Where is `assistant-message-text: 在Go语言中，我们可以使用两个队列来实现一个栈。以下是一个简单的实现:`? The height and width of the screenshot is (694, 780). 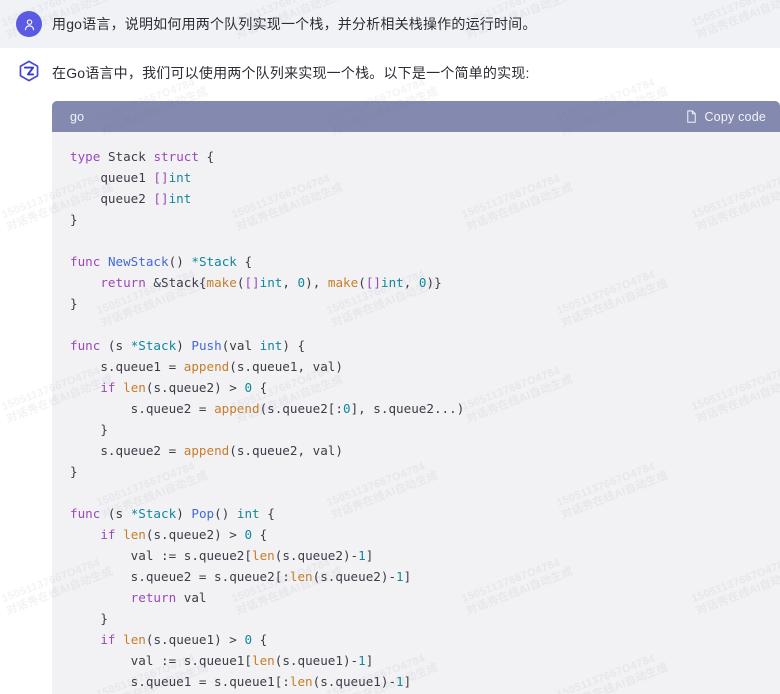
assistant-message-text: 在Go语言中，我们可以使用两个队列来实现一个栈。以下是一个简单的实现: is located at coordinates (291, 73).